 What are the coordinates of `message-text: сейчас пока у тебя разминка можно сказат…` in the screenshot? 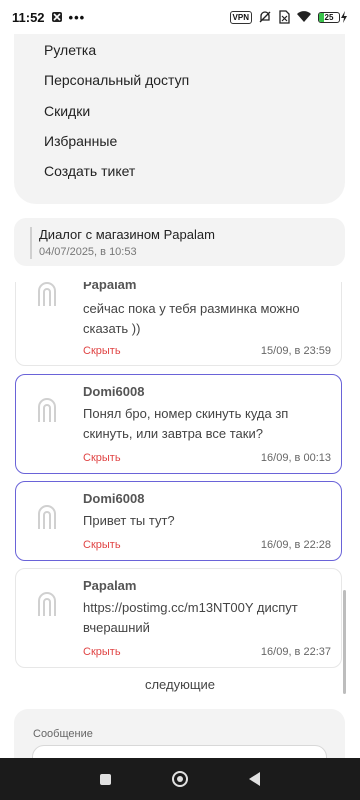 It's located at (191, 318).